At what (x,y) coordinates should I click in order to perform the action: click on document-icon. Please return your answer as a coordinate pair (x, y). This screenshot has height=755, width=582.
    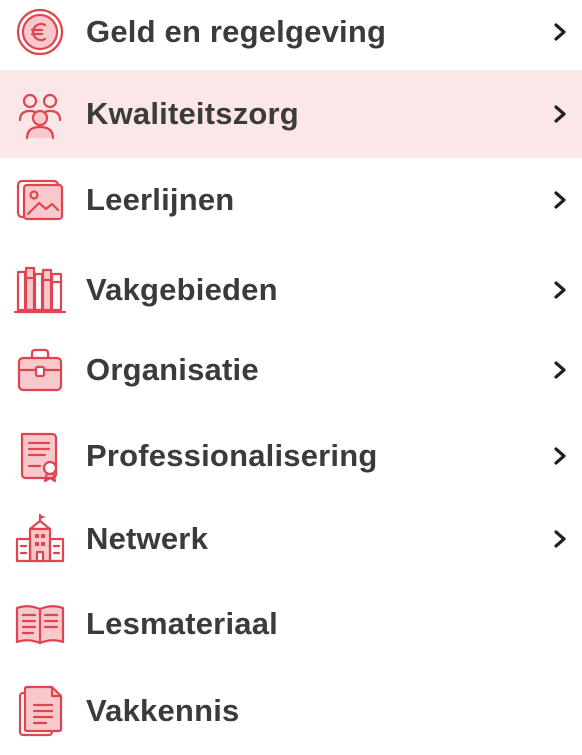
    Looking at the image, I should click on (40, 711).